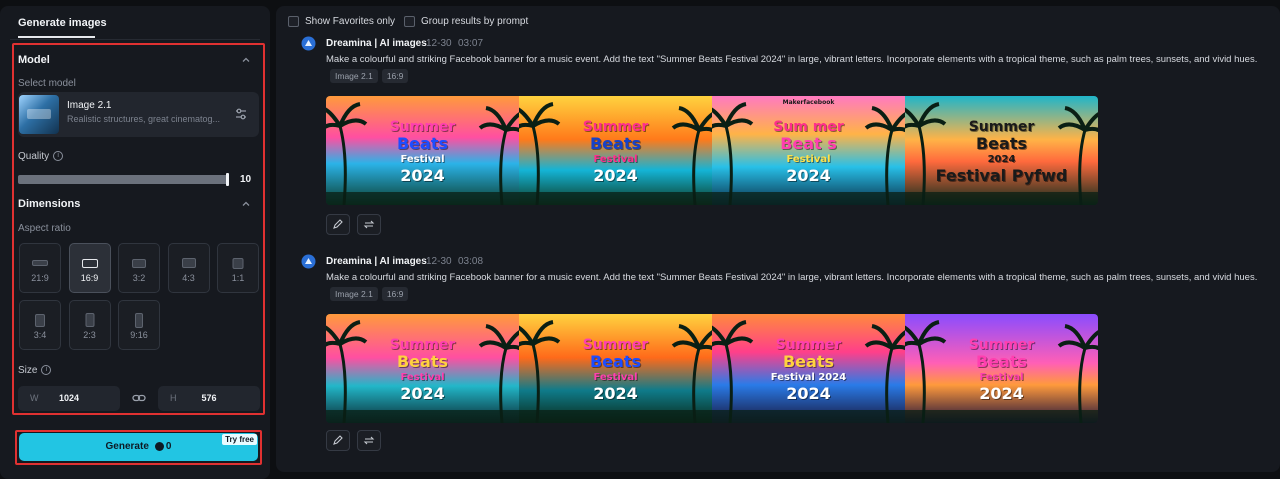 The height and width of the screenshot is (479, 1280). What do you see at coordinates (41, 156) in the screenshot?
I see `quality-label: Quality i` at bounding box center [41, 156].